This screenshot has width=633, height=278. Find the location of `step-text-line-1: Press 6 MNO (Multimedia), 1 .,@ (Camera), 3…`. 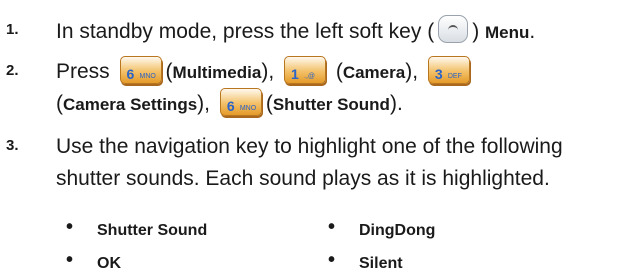

step-text-line-1: Press 6 MNO (Multimedia), 1 .,@ (Camera), 3… is located at coordinates (265, 72).